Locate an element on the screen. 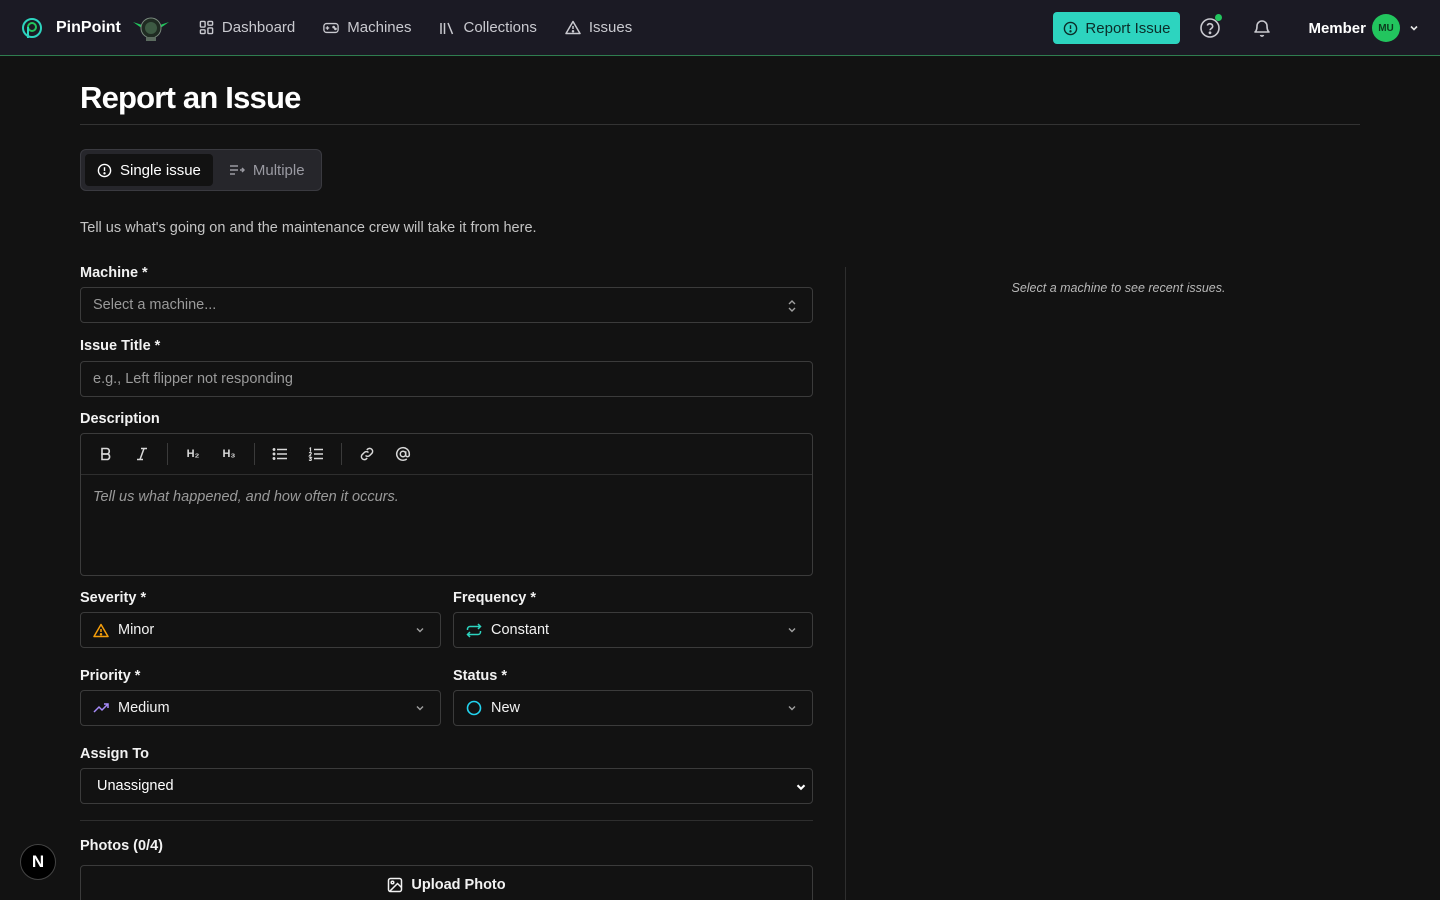 This screenshot has width=1440, height=900. repeat-icon is located at coordinates (474, 630).